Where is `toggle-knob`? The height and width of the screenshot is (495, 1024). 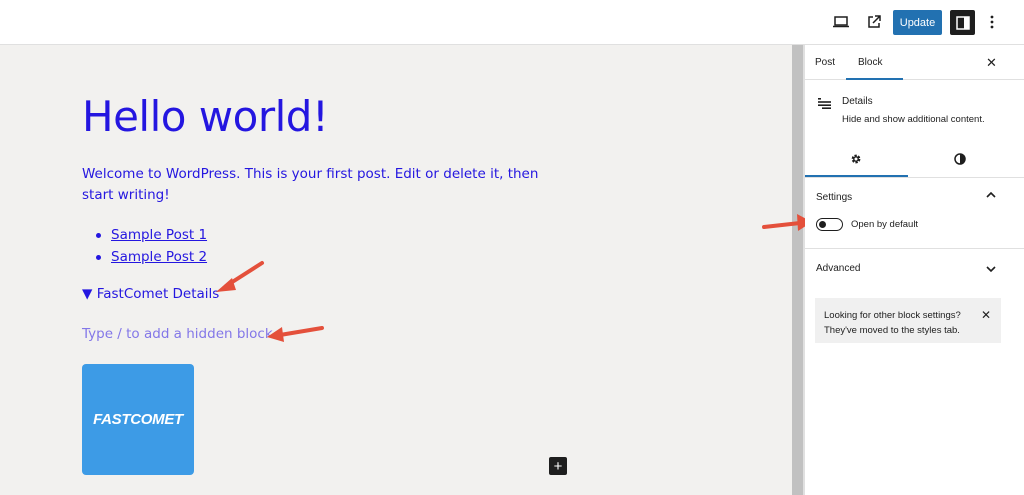
toggle-knob is located at coordinates (822, 224).